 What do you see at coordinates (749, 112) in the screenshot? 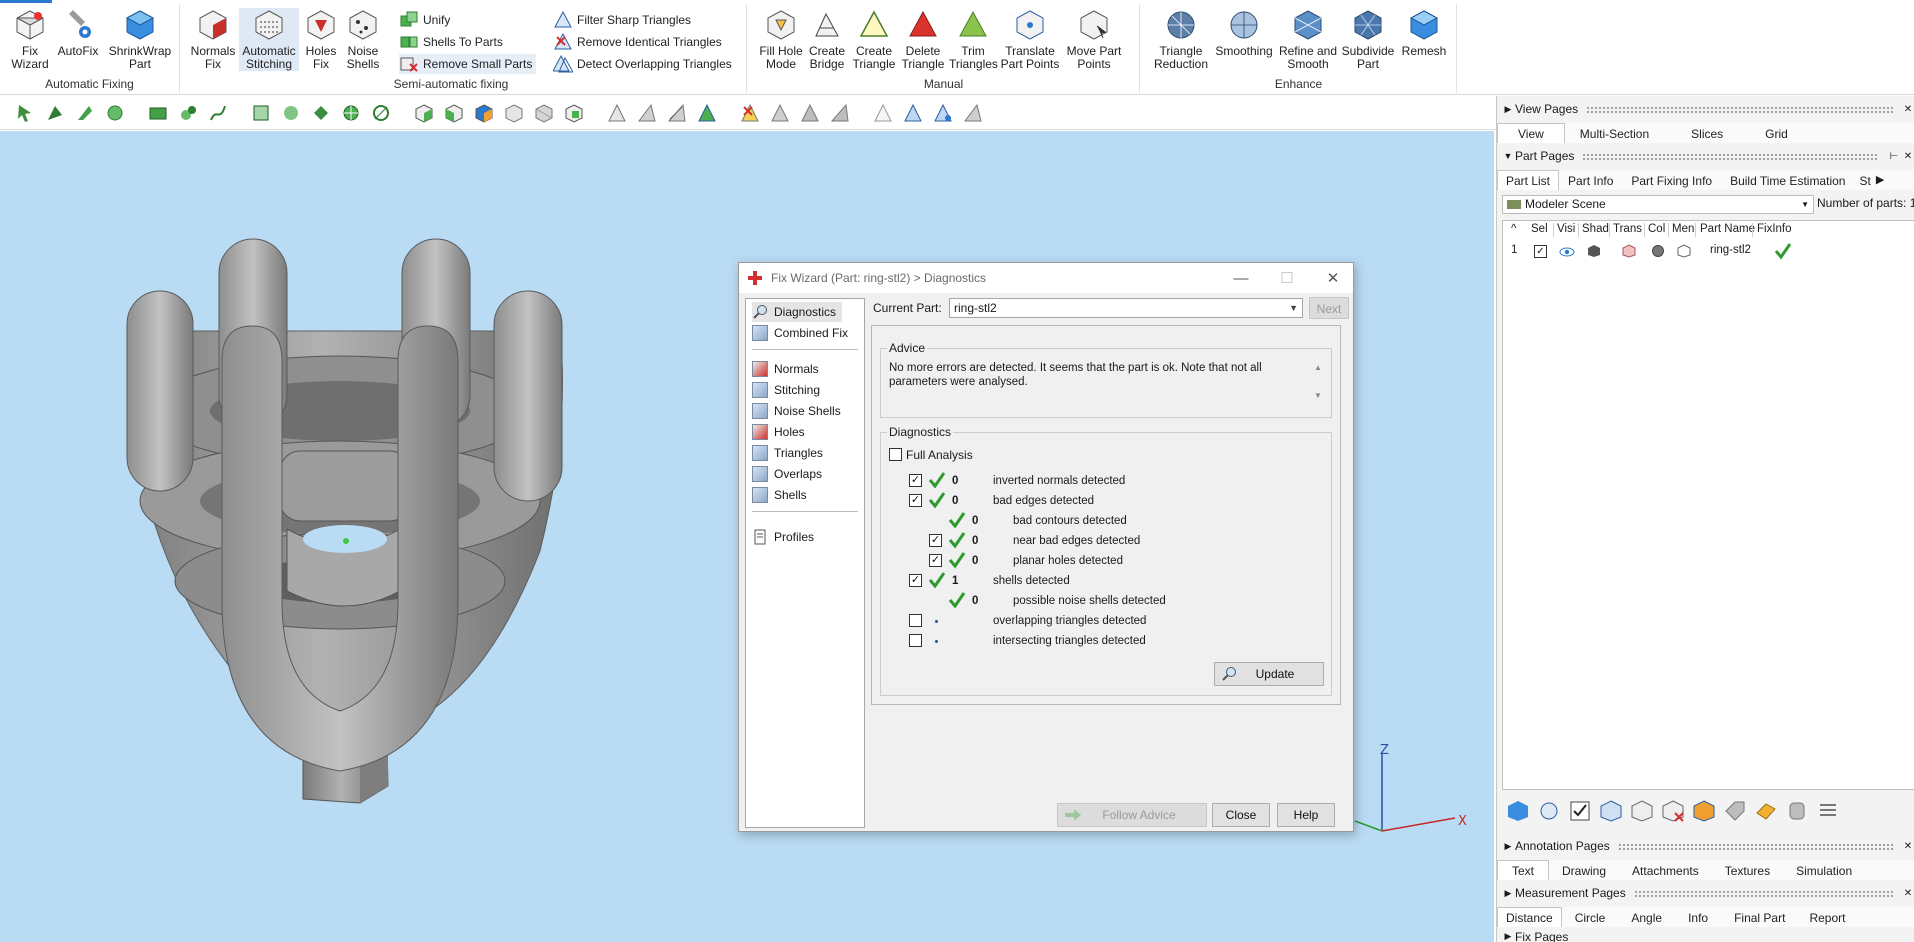
I see `tri-delete-icon` at bounding box center [749, 112].